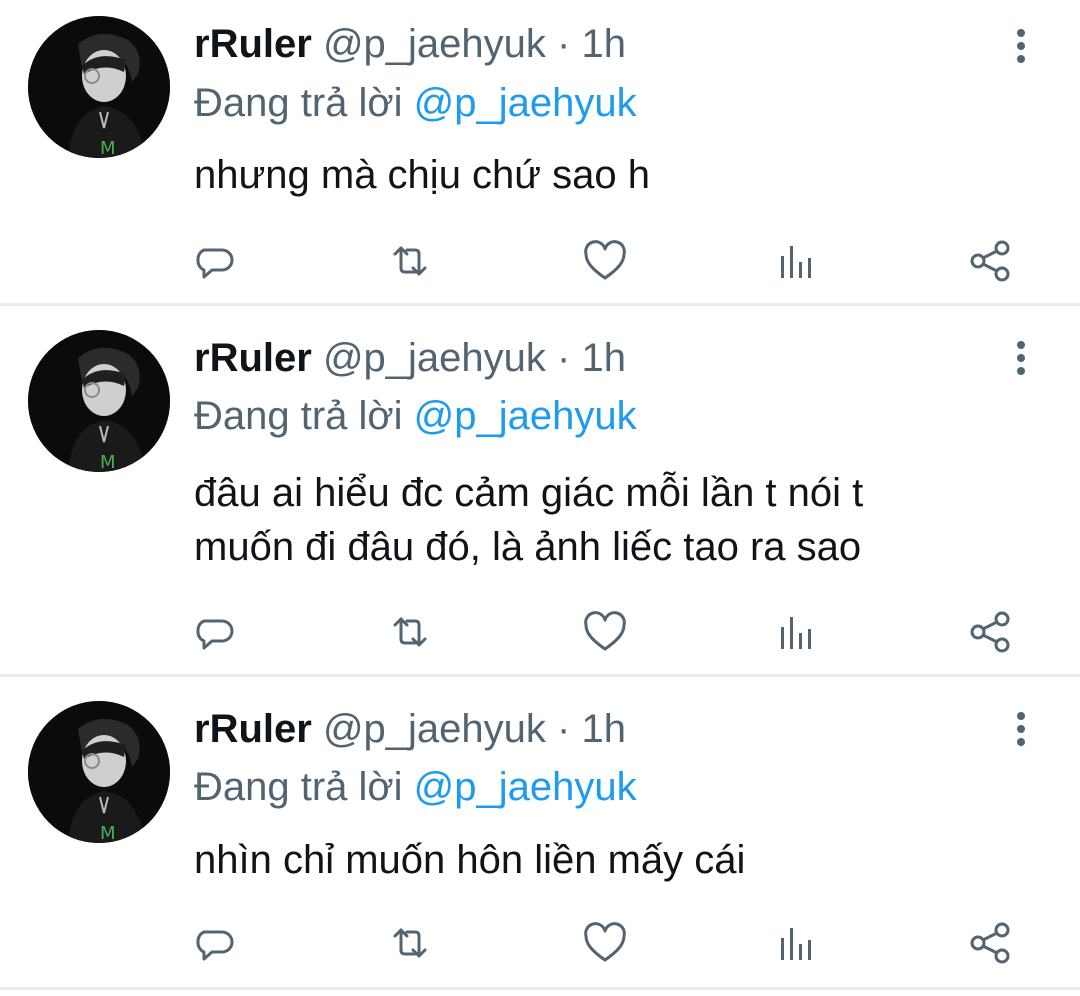 The height and width of the screenshot is (996, 1080). What do you see at coordinates (470, 860) in the screenshot?
I see `tweet-text: nhìn chỉ muốn hôn liền mấy cái` at bounding box center [470, 860].